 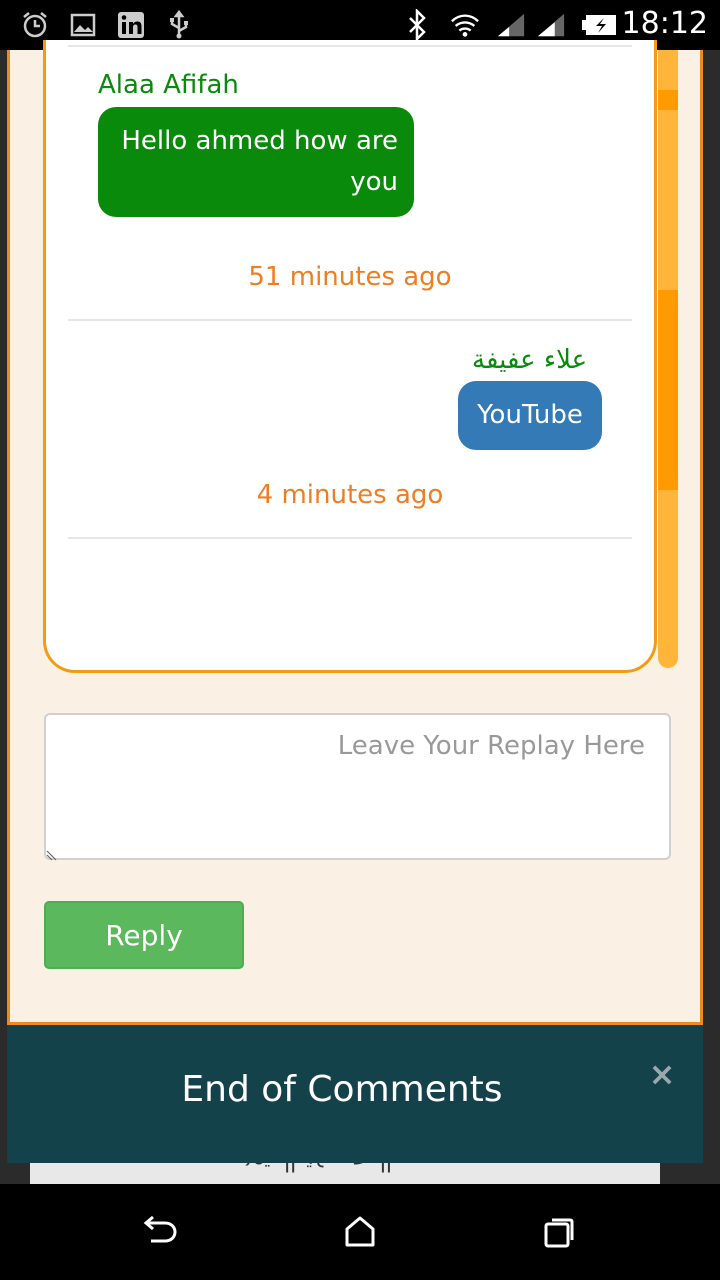 What do you see at coordinates (35, 25) in the screenshot?
I see `alarm-icon` at bounding box center [35, 25].